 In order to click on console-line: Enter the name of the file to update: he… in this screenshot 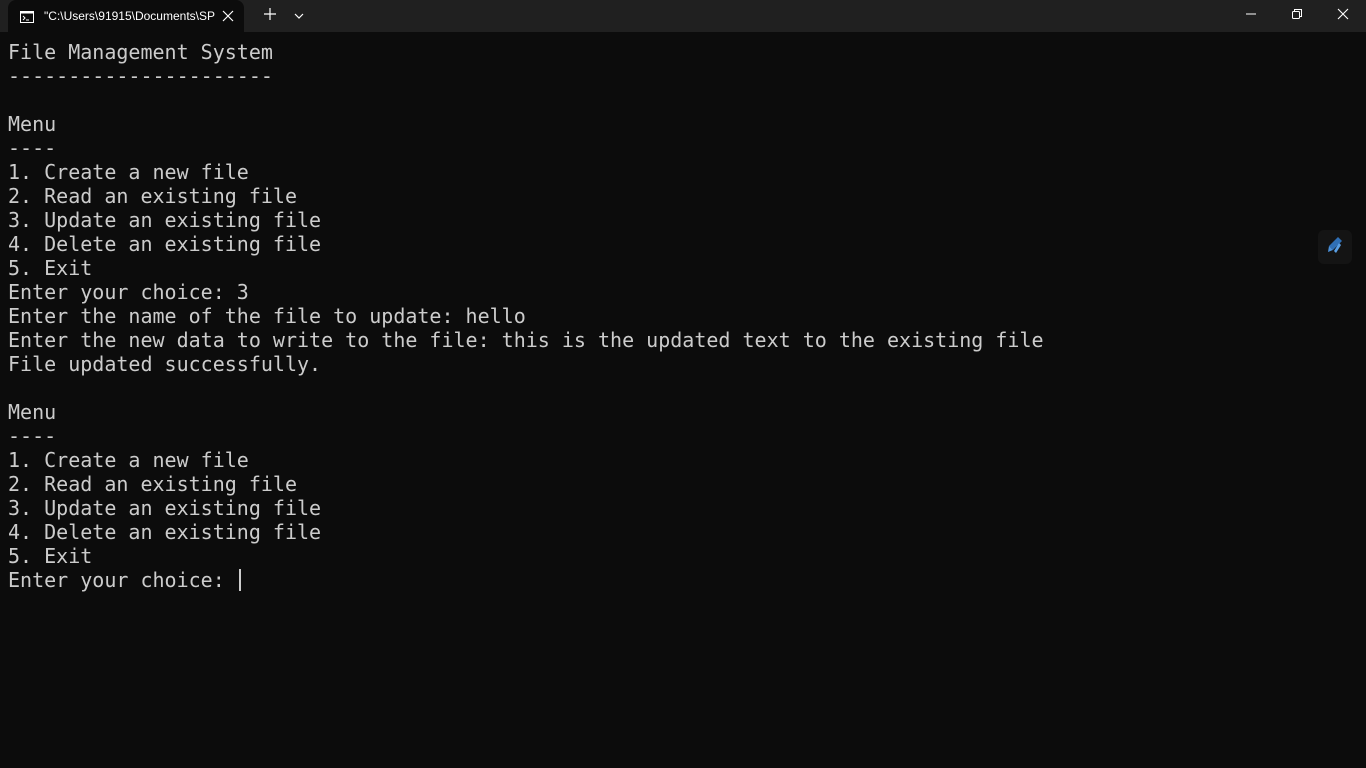, I will do `click(267, 316)`.